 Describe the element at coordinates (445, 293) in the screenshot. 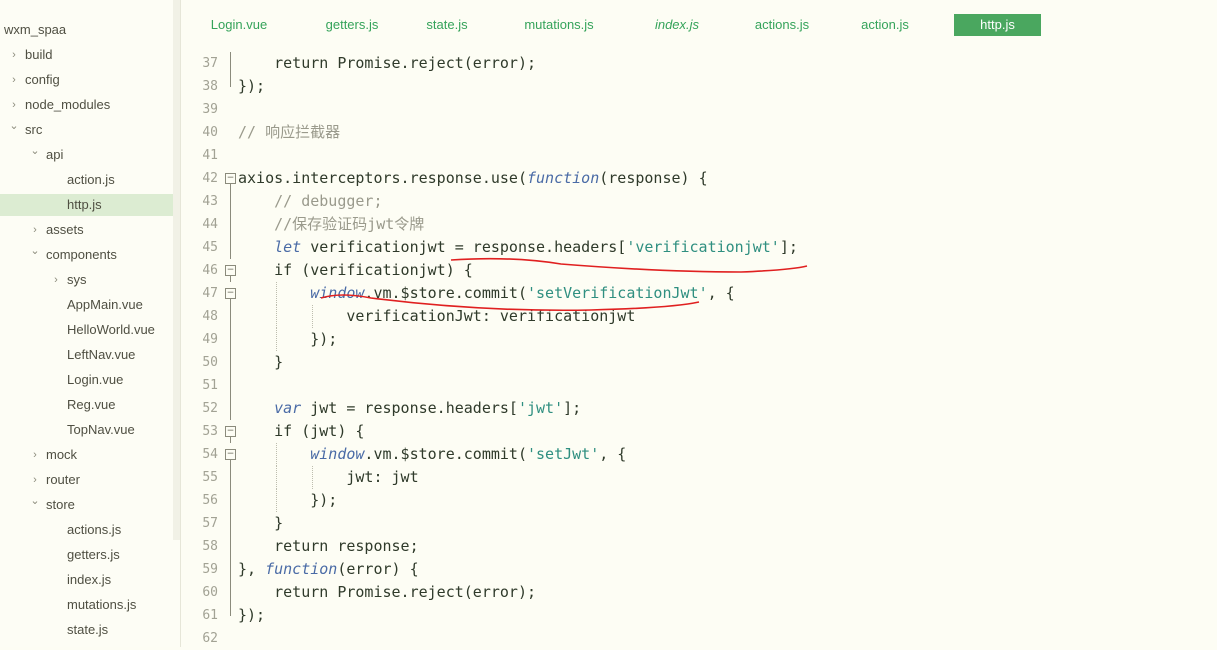

I see `code-token: .vm.$store.commit(` at that location.